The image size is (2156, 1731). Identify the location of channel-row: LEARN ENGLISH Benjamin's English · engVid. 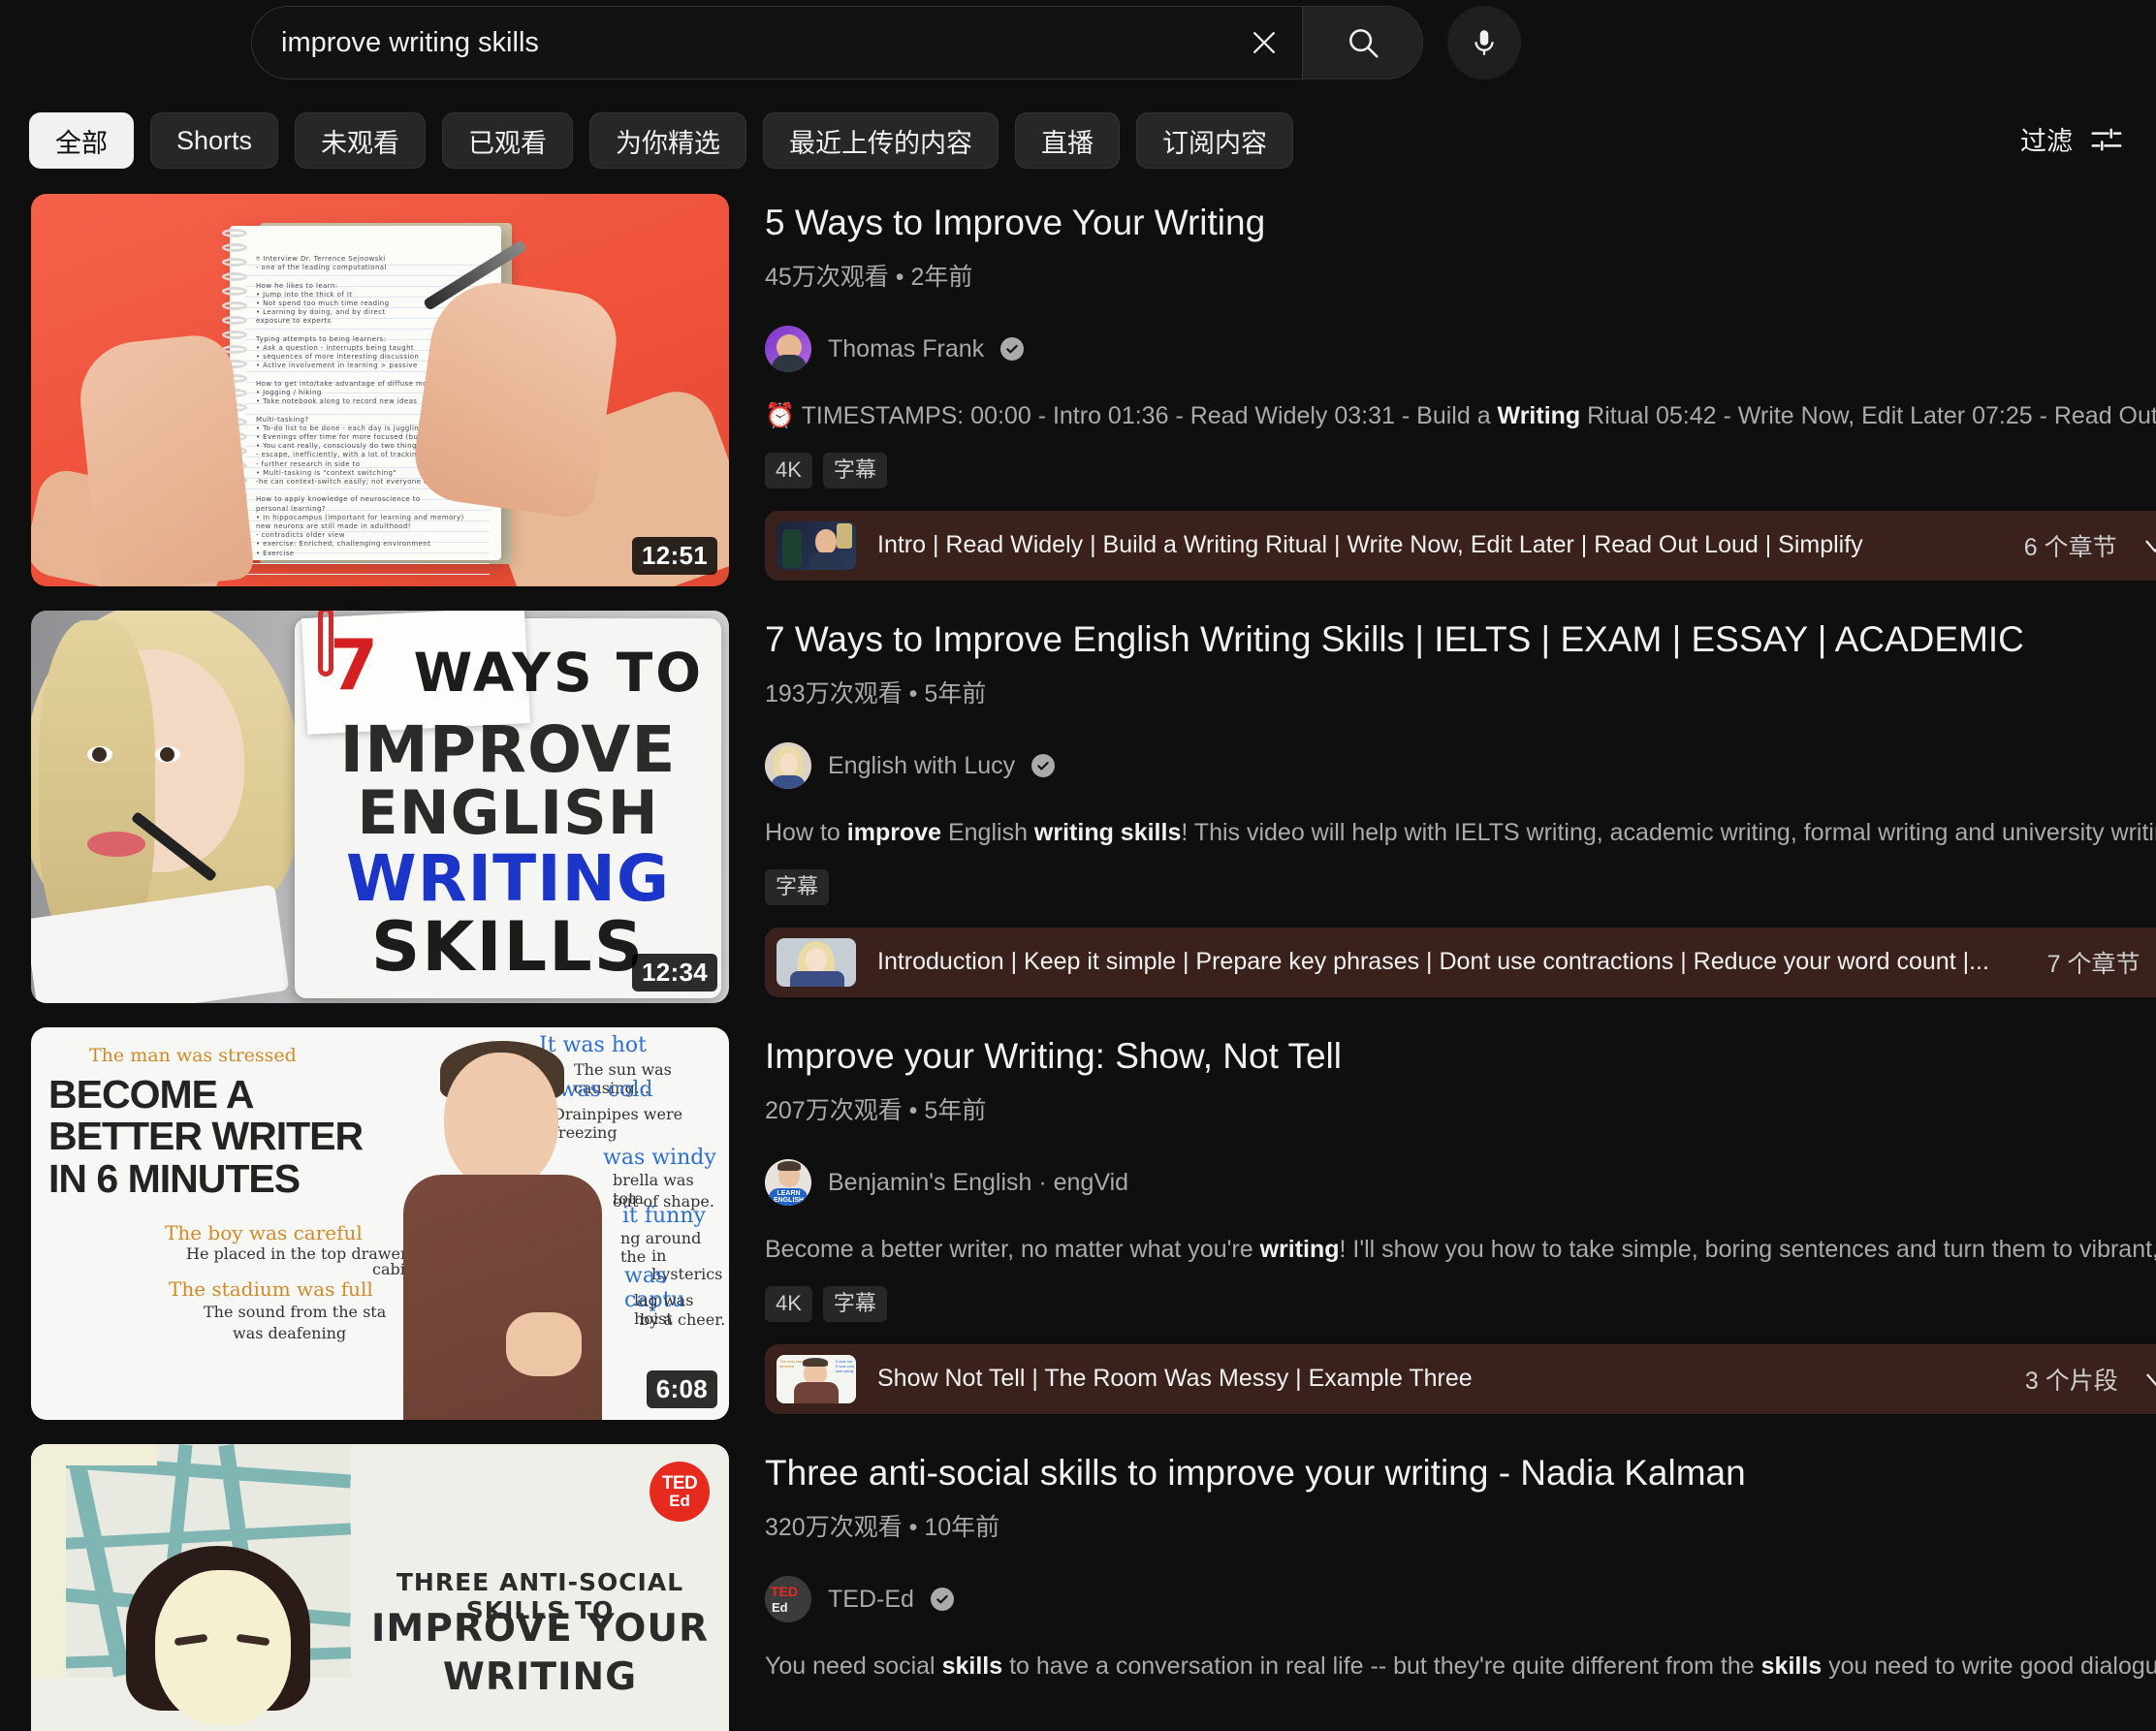
(1460, 1183).